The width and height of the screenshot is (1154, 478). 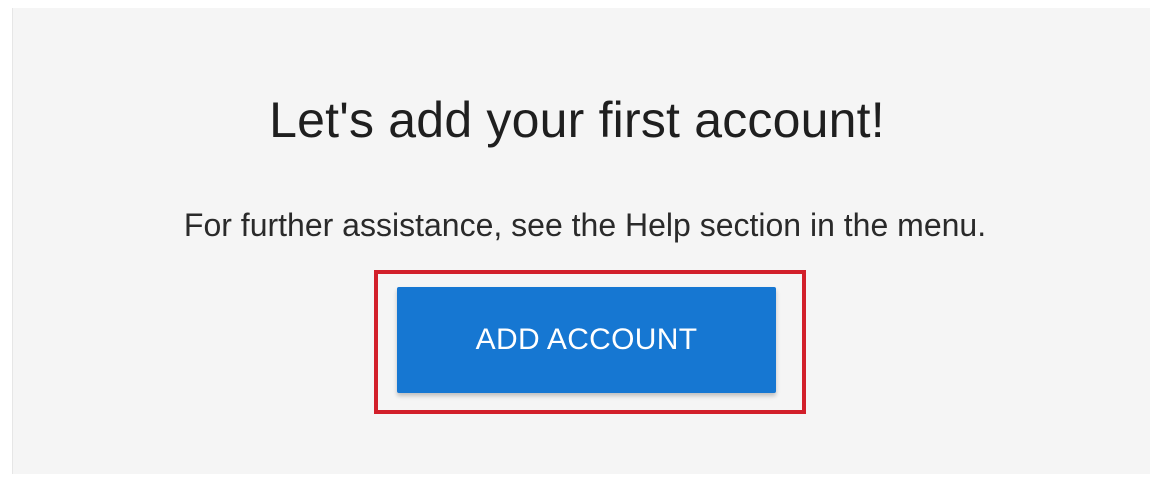 What do you see at coordinates (577, 120) in the screenshot?
I see `empty-state-headline: Let's add your first account!` at bounding box center [577, 120].